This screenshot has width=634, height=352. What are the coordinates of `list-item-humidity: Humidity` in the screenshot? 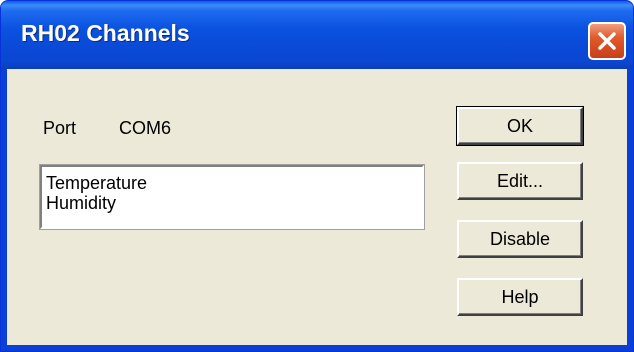 It's located at (81, 203).